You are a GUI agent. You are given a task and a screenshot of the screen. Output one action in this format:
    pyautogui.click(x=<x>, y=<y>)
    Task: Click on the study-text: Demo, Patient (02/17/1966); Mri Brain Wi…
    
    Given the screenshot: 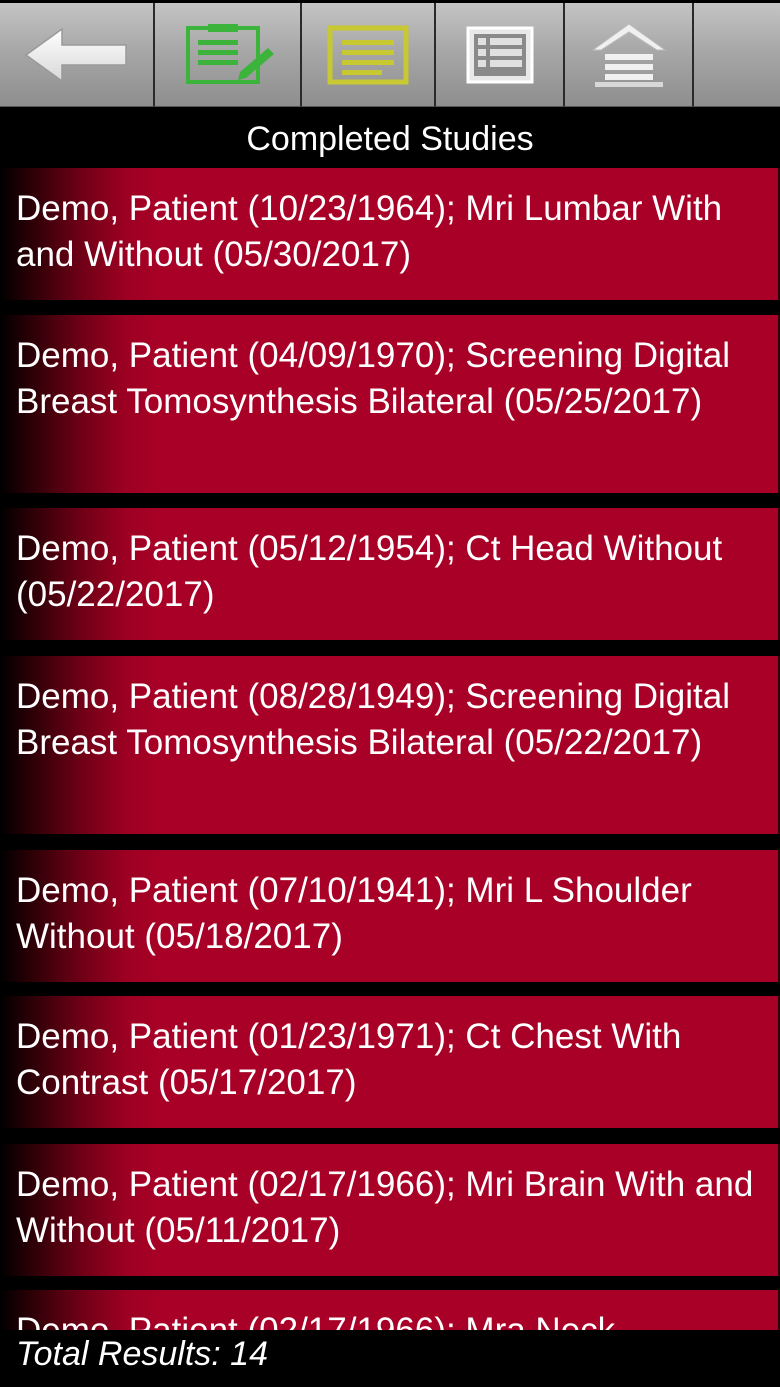 What is the action you would take?
    pyautogui.click(x=385, y=1207)
    